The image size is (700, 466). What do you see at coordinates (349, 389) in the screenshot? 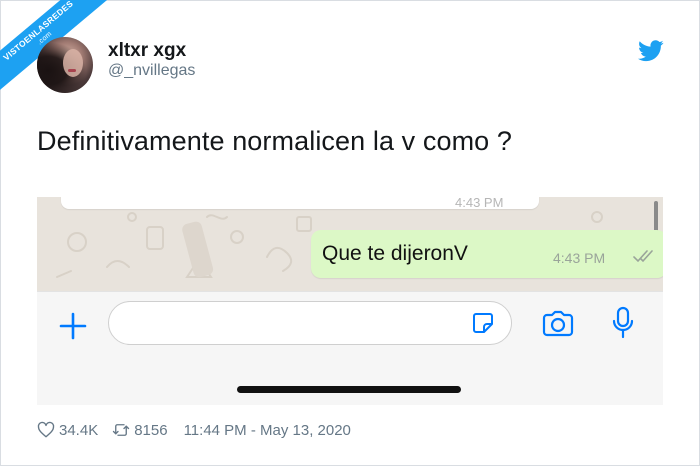
I see `home-indicator` at bounding box center [349, 389].